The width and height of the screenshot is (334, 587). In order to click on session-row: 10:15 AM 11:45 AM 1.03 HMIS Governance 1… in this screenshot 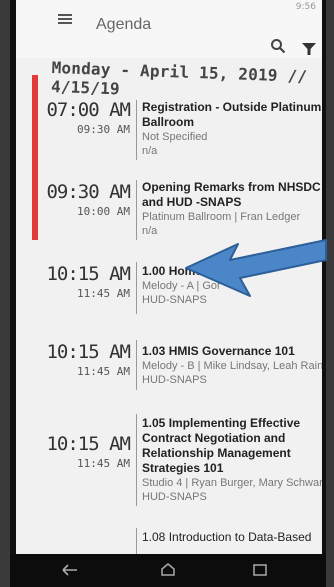, I will do `click(182, 372)`.